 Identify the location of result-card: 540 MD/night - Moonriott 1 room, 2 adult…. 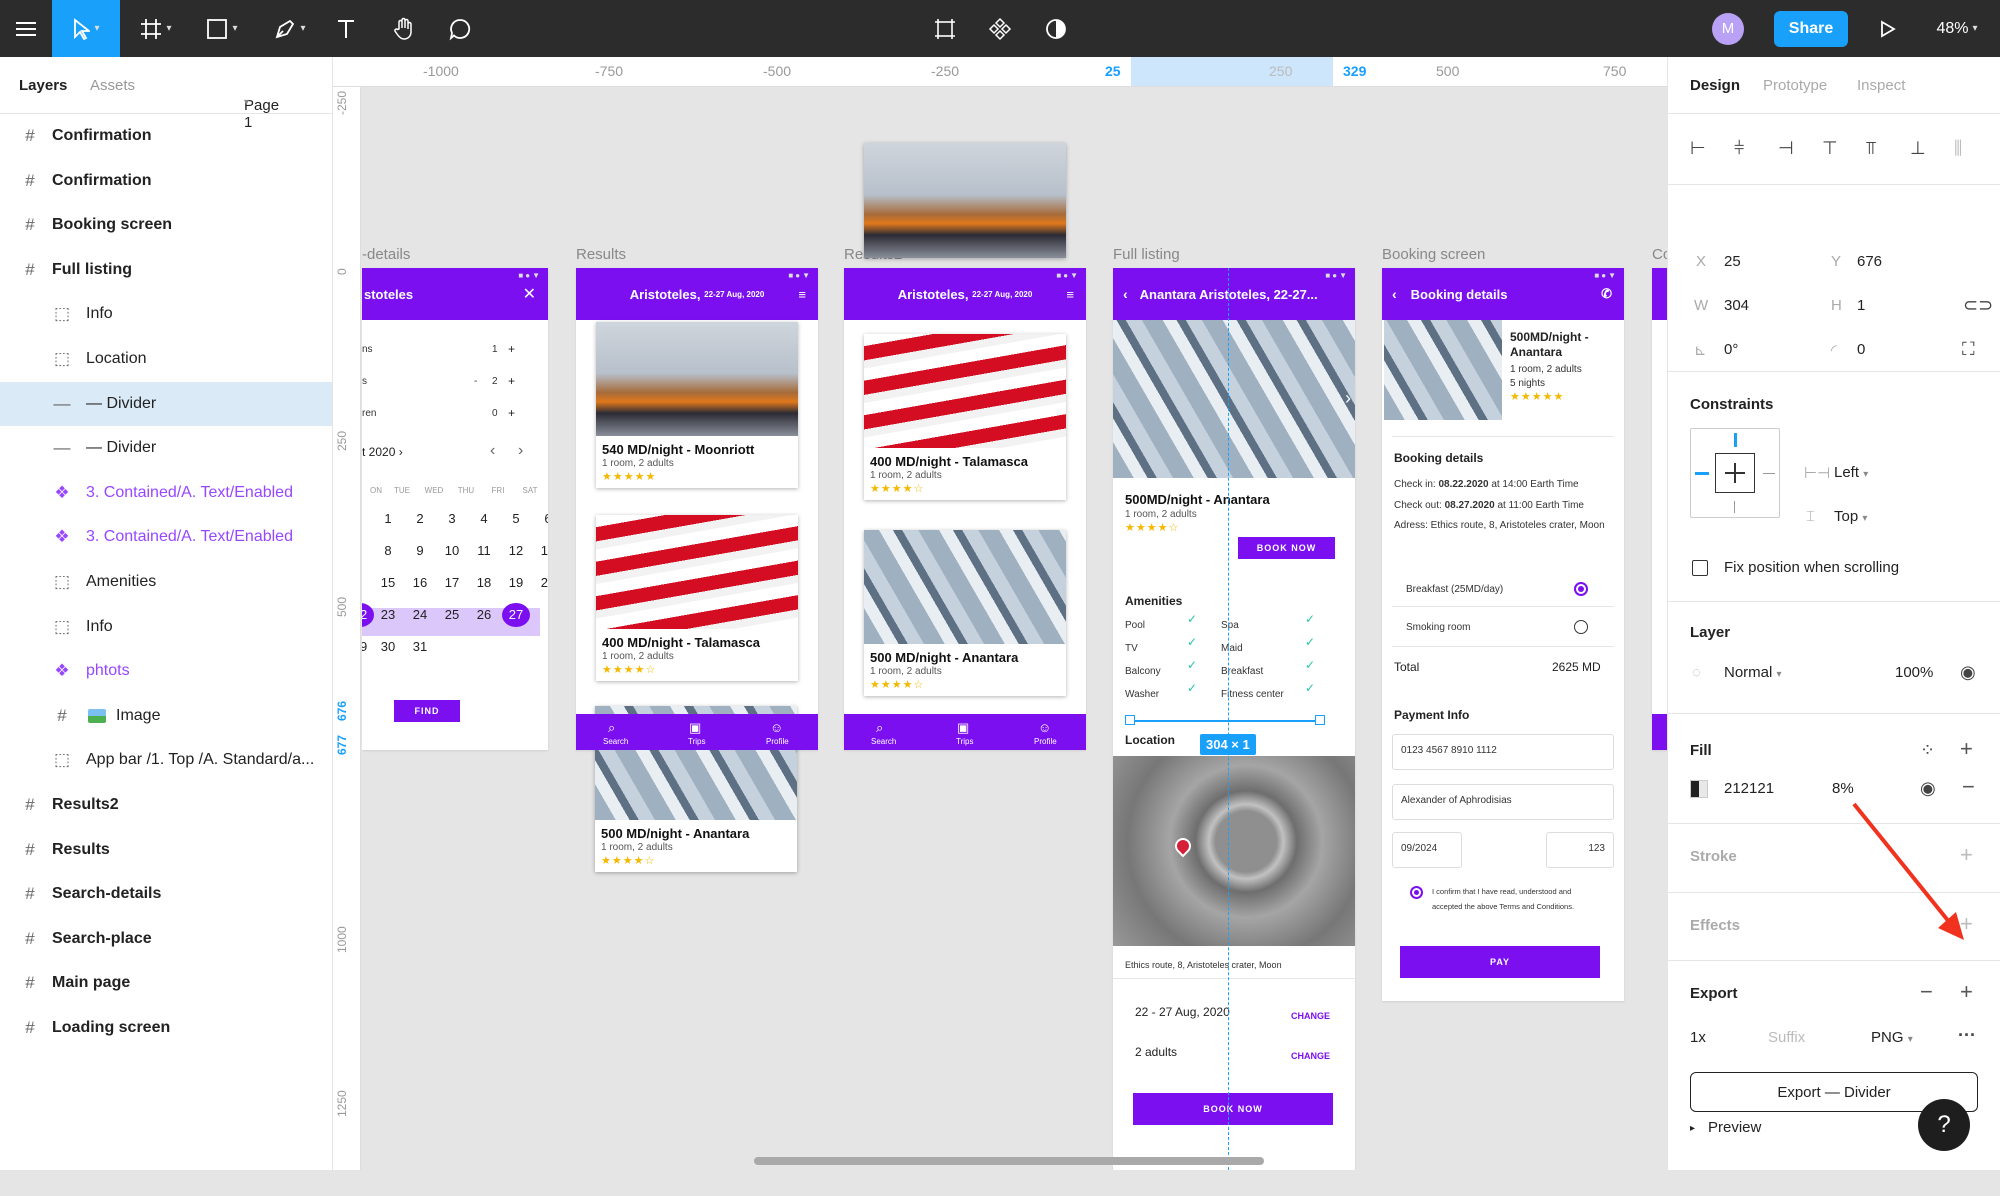
(697, 405).